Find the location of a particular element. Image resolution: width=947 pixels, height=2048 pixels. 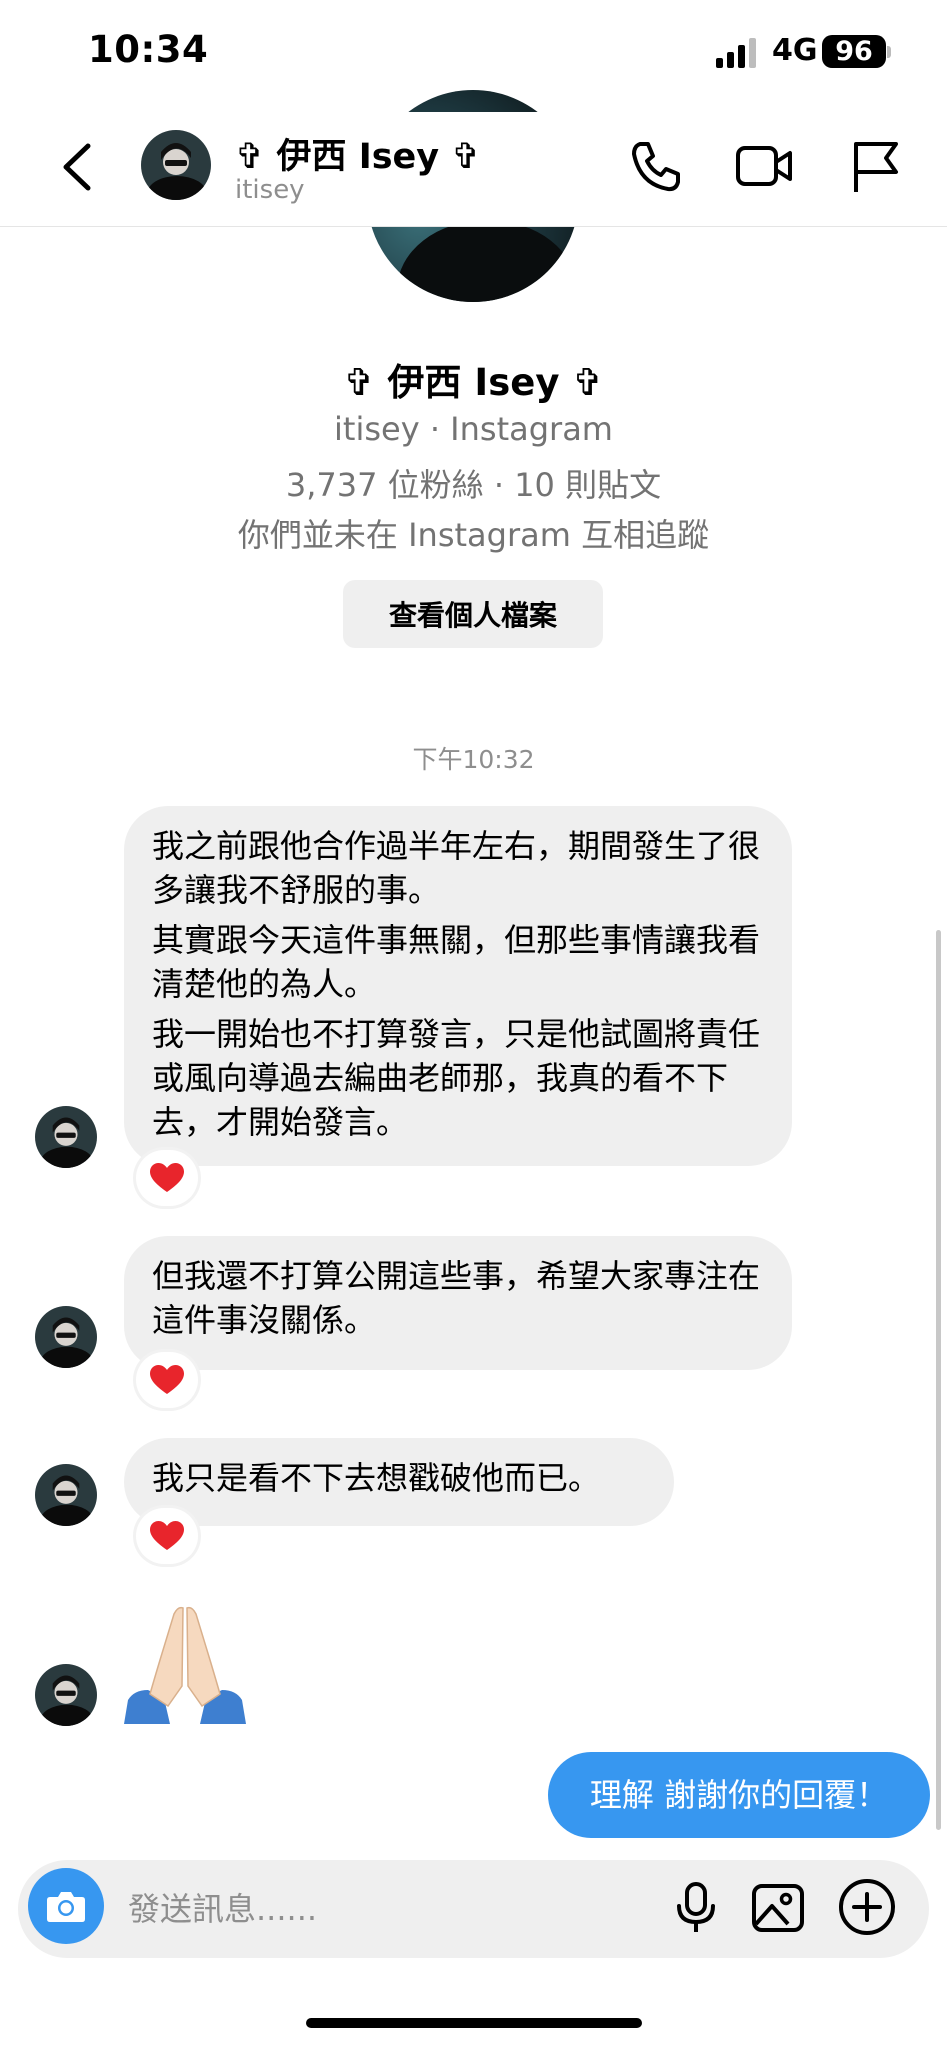

flag-icon is located at coordinates (876, 166).